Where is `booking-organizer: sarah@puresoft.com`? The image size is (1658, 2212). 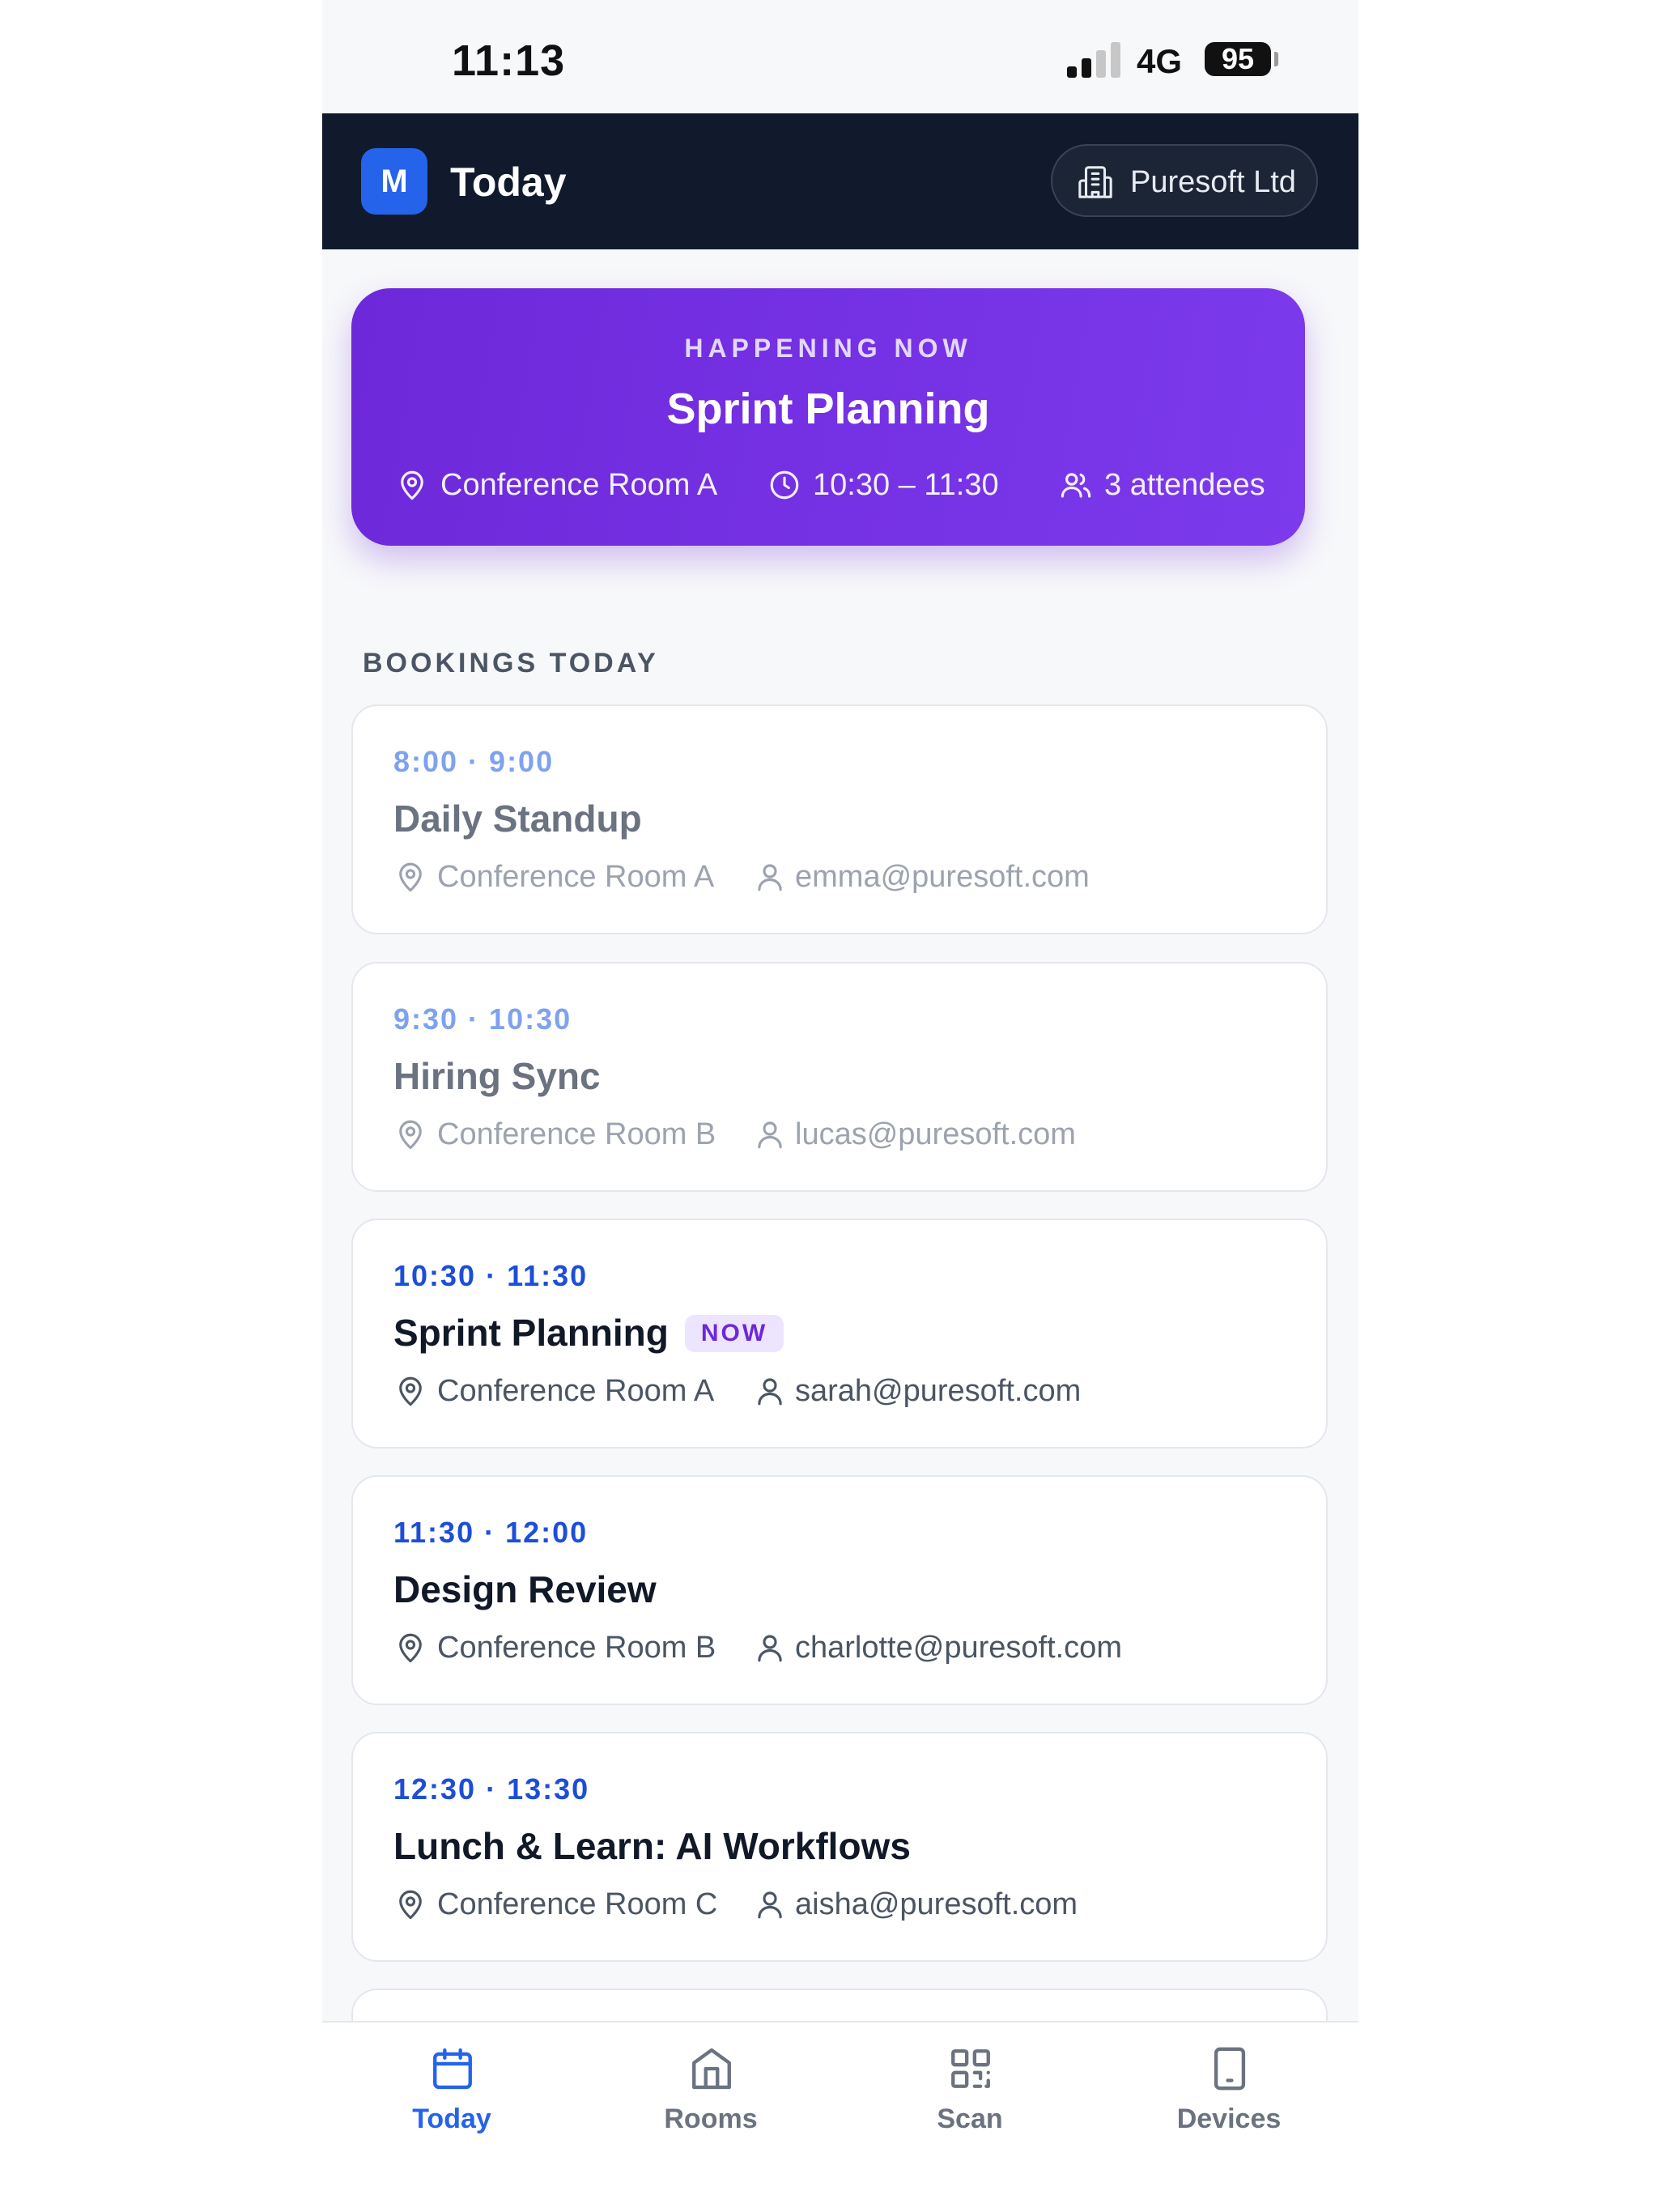 booking-organizer: sarah@puresoft.com is located at coordinates (938, 1391).